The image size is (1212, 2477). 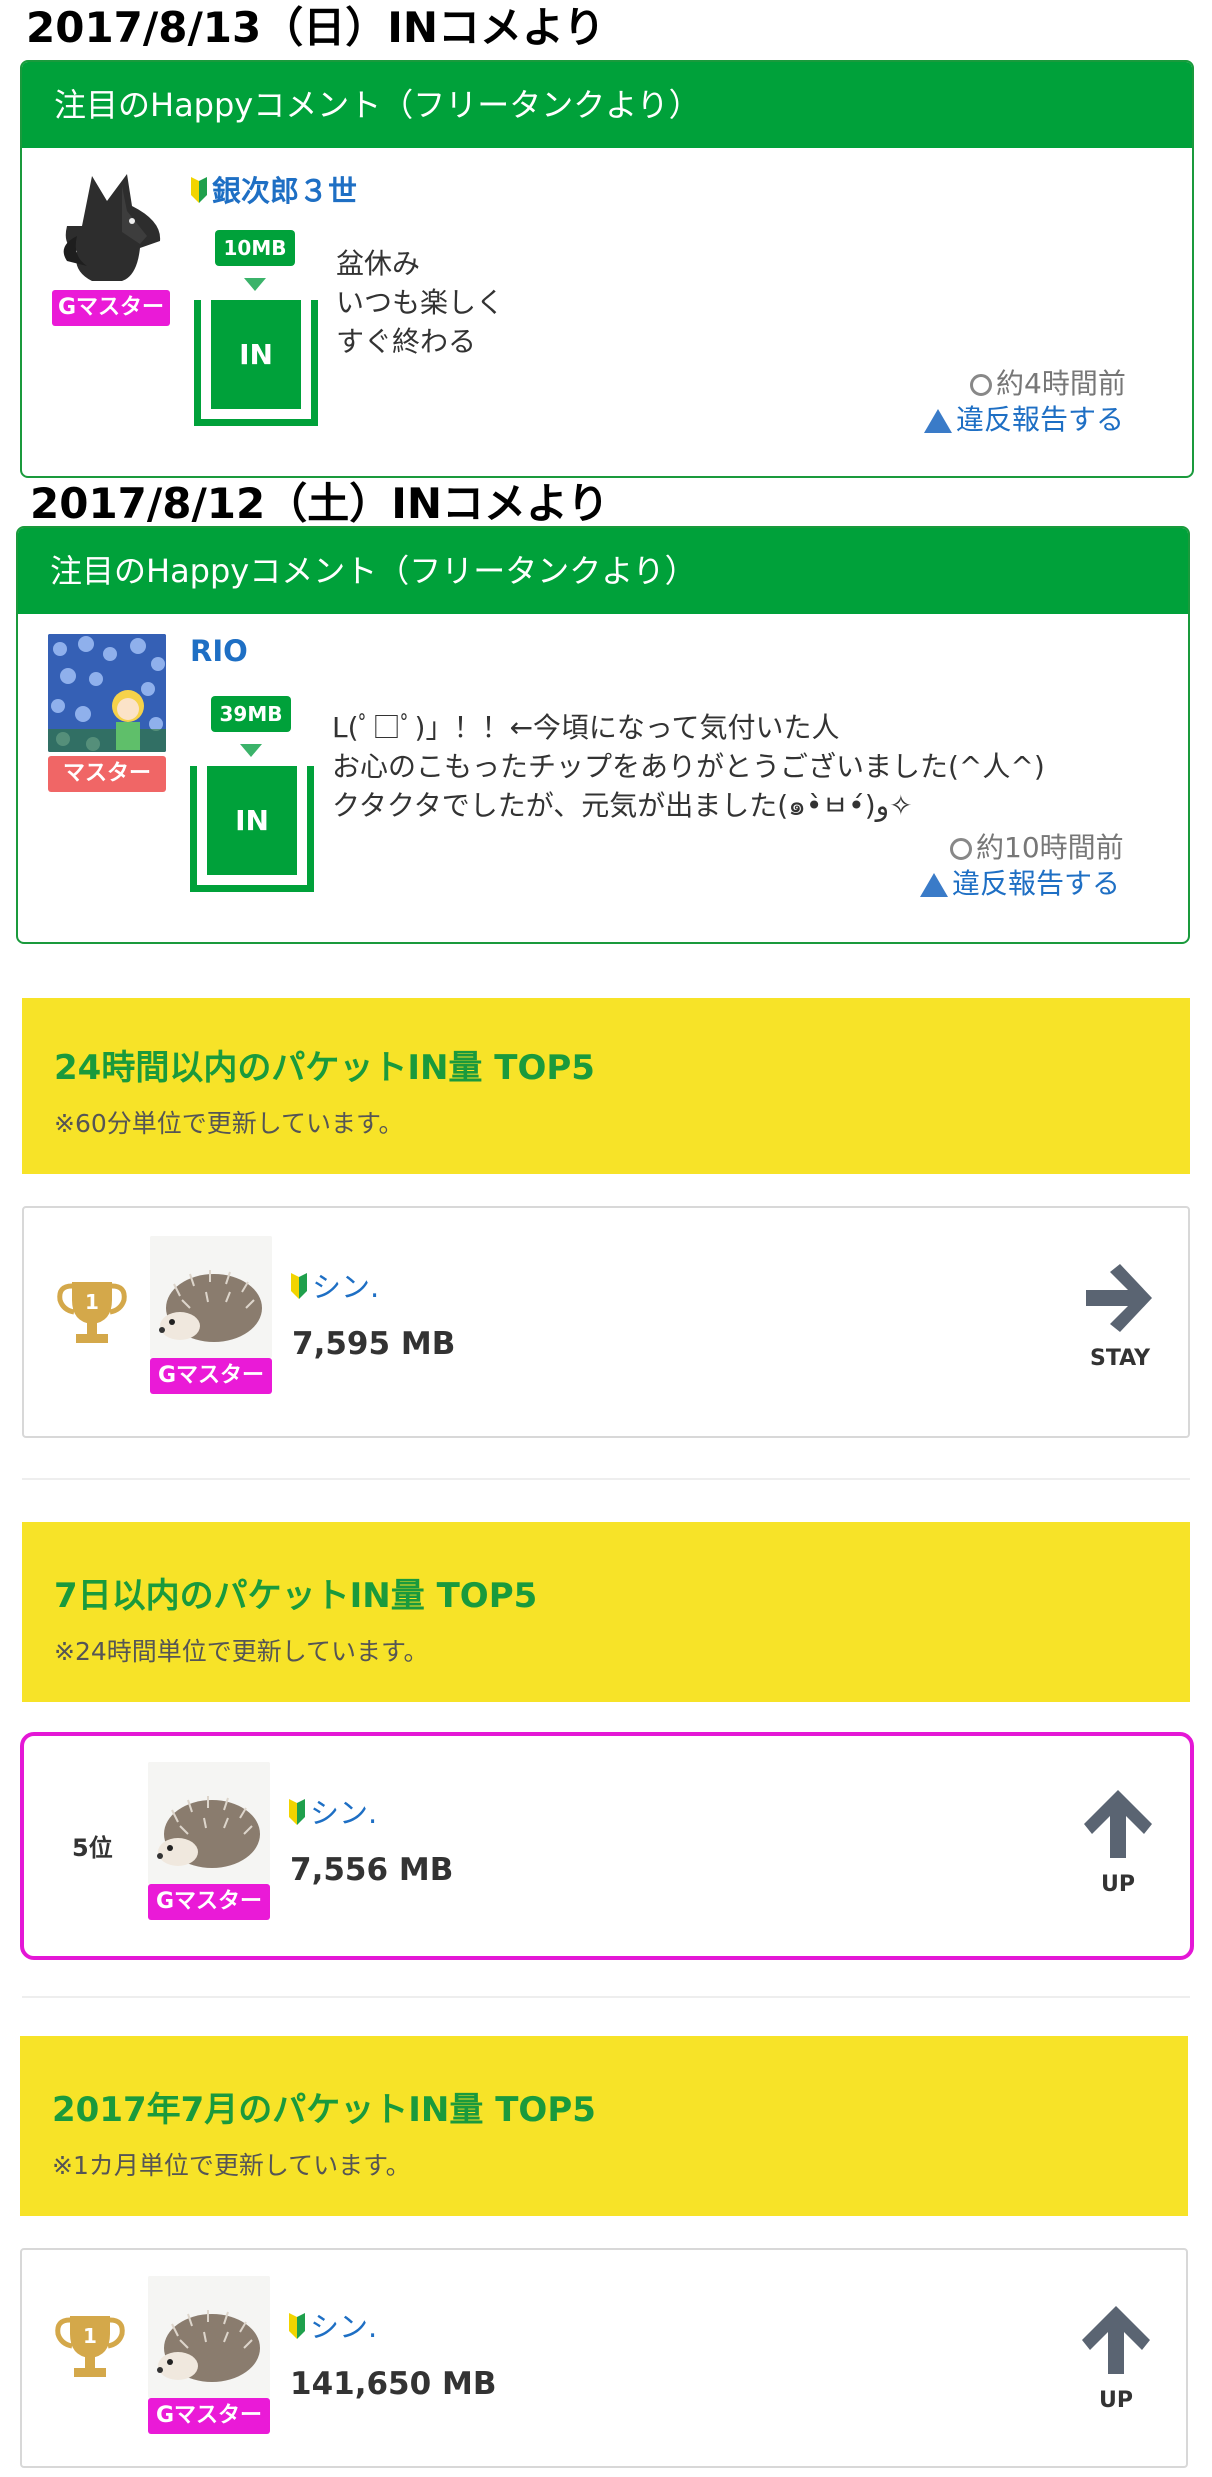 What do you see at coordinates (92, 1848) in the screenshot?
I see `rank-position: 5位` at bounding box center [92, 1848].